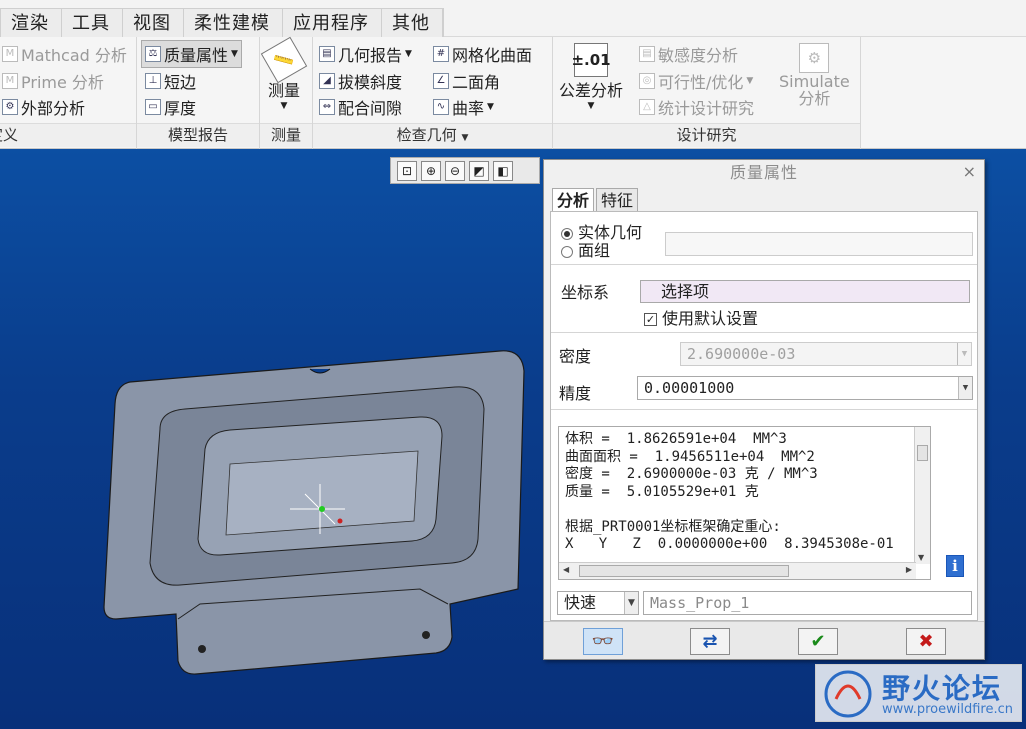 The height and width of the screenshot is (729, 1026). Describe the element at coordinates (441, 81) in the screenshot. I see `dihedral-angle-icon: ∠` at that location.